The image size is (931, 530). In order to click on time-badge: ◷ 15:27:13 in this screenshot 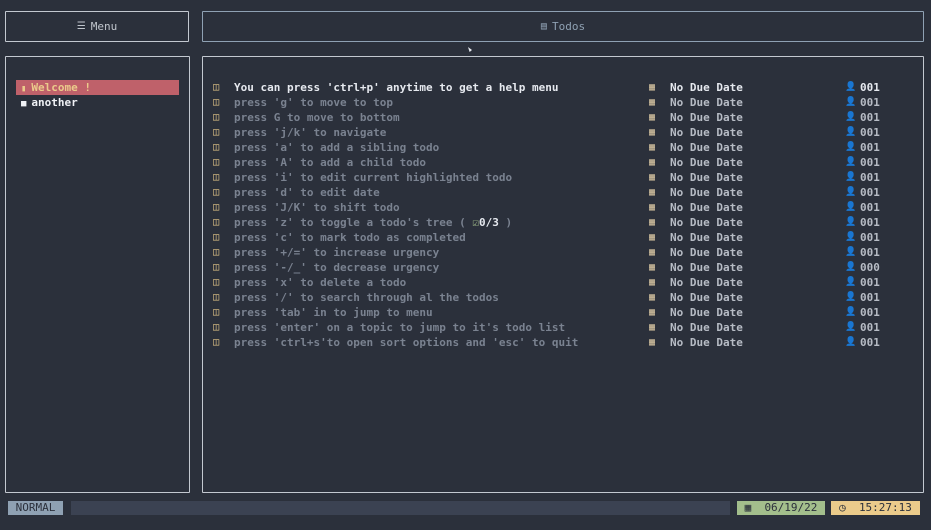, I will do `click(875, 508)`.